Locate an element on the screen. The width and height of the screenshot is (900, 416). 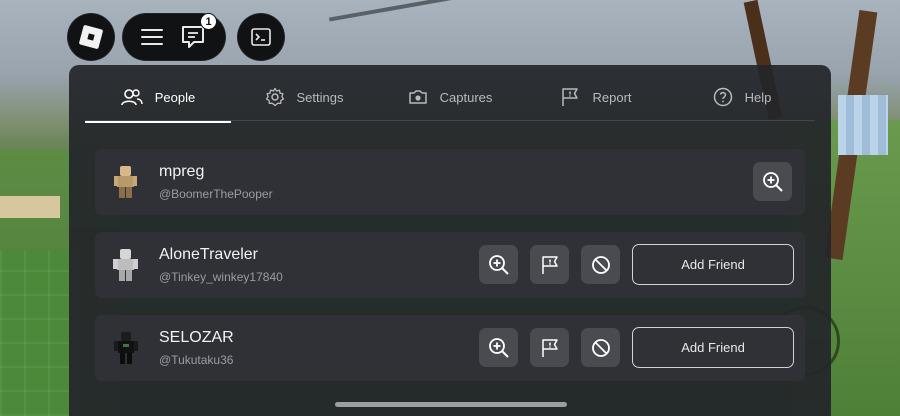
roblox-menu-button is located at coordinates (91, 37).